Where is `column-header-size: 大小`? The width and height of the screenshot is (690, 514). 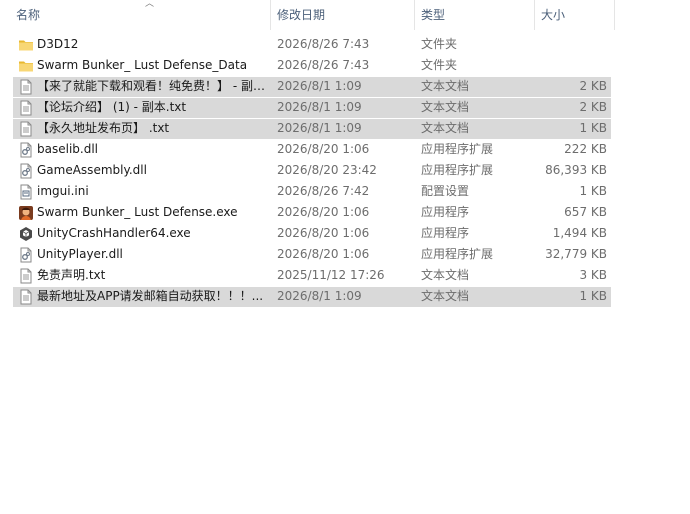
column-header-size: 大小 is located at coordinates (575, 15).